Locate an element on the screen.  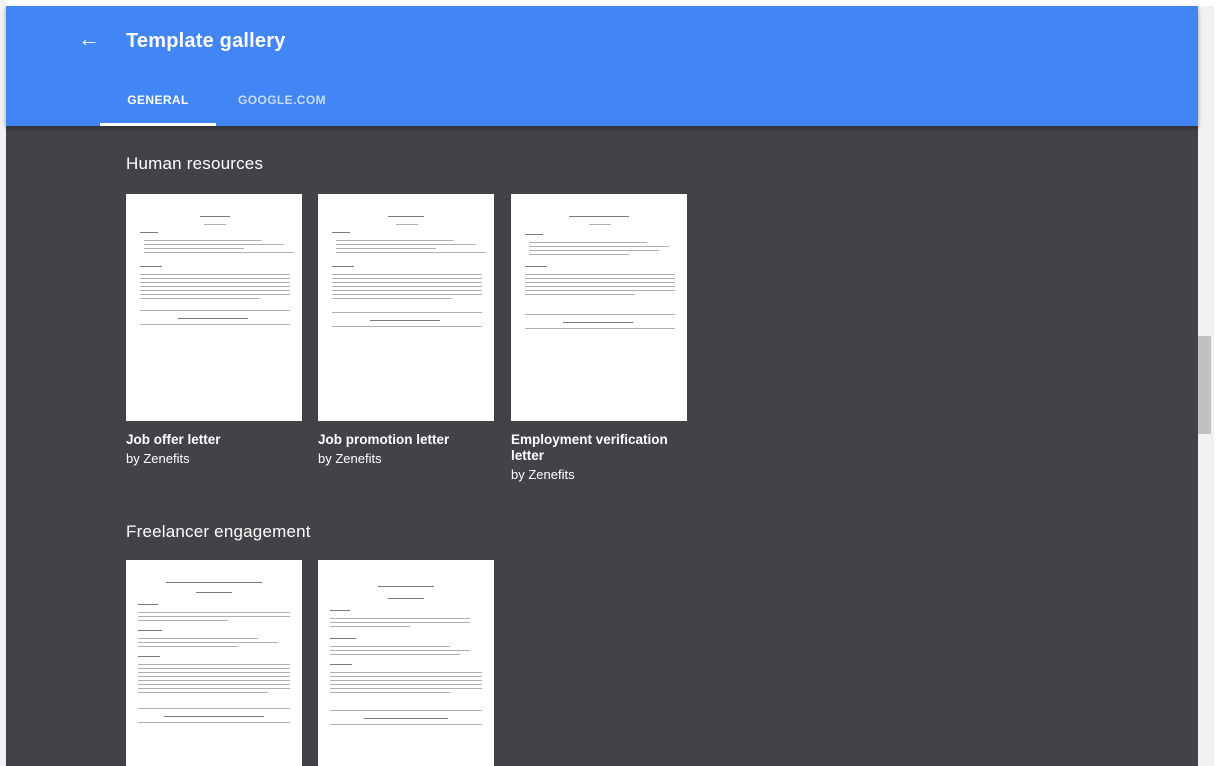
section-title-freelancer-engagement: Freelancer engagement is located at coordinates (218, 531).